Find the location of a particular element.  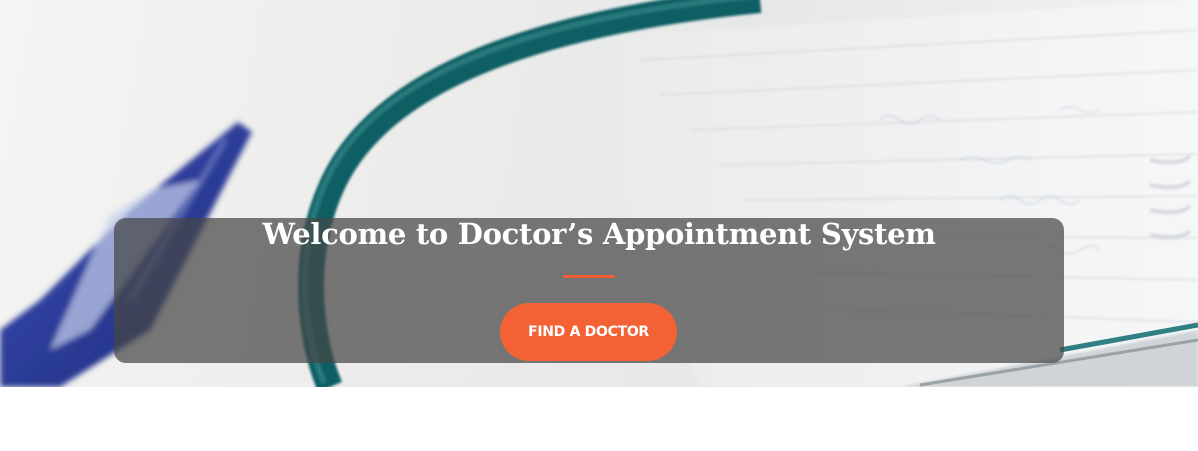

find-a-doctor-button: FIND A DOCTOR is located at coordinates (588, 332).